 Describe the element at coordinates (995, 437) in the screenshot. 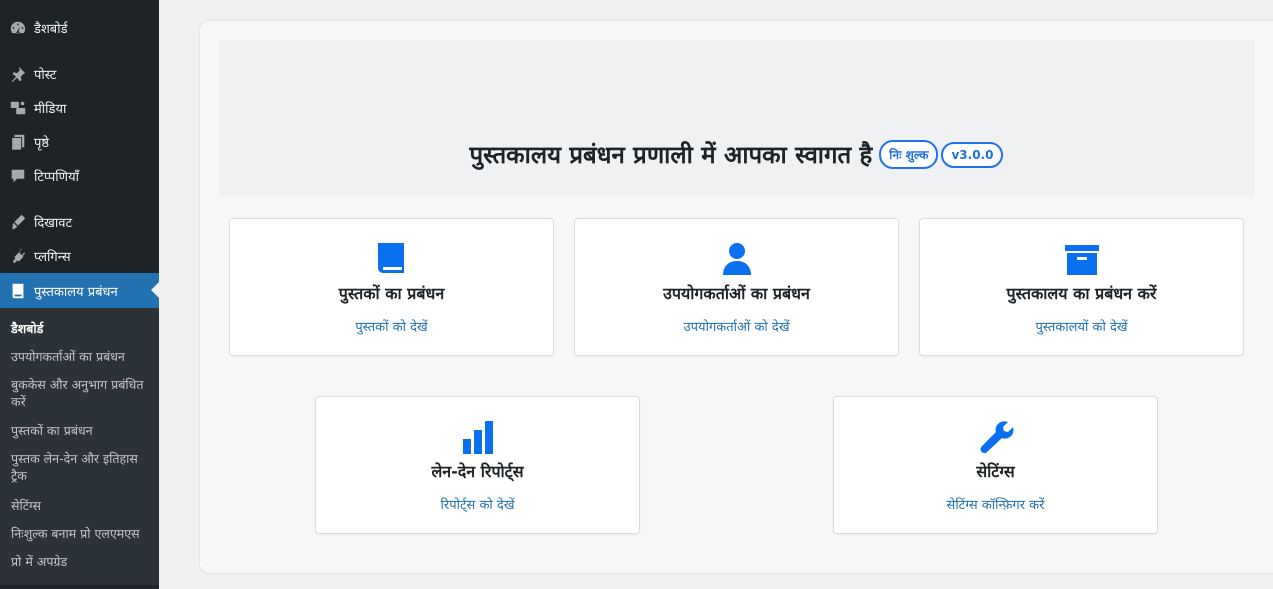

I see `wrench-icon` at that location.